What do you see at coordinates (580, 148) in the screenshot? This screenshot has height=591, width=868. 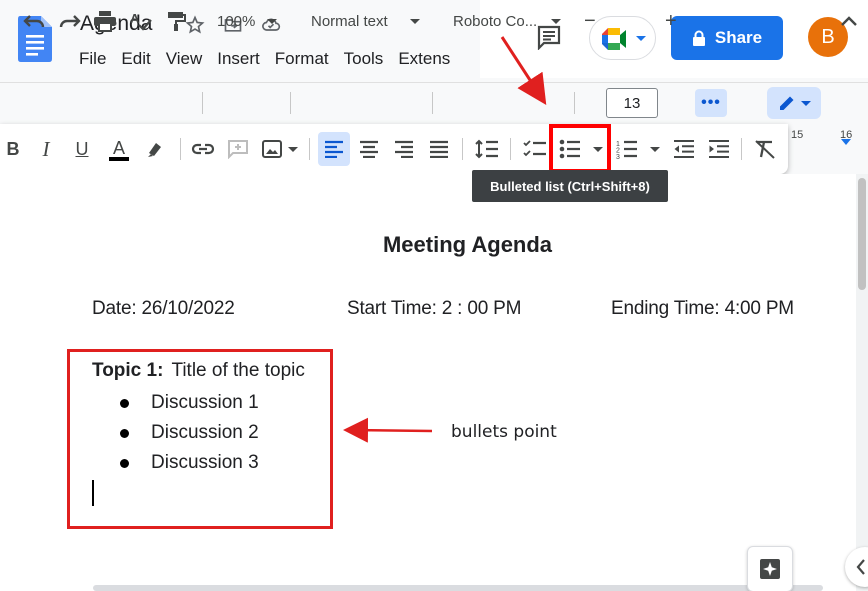 I see `annotation-box-bulleted-list` at bounding box center [580, 148].